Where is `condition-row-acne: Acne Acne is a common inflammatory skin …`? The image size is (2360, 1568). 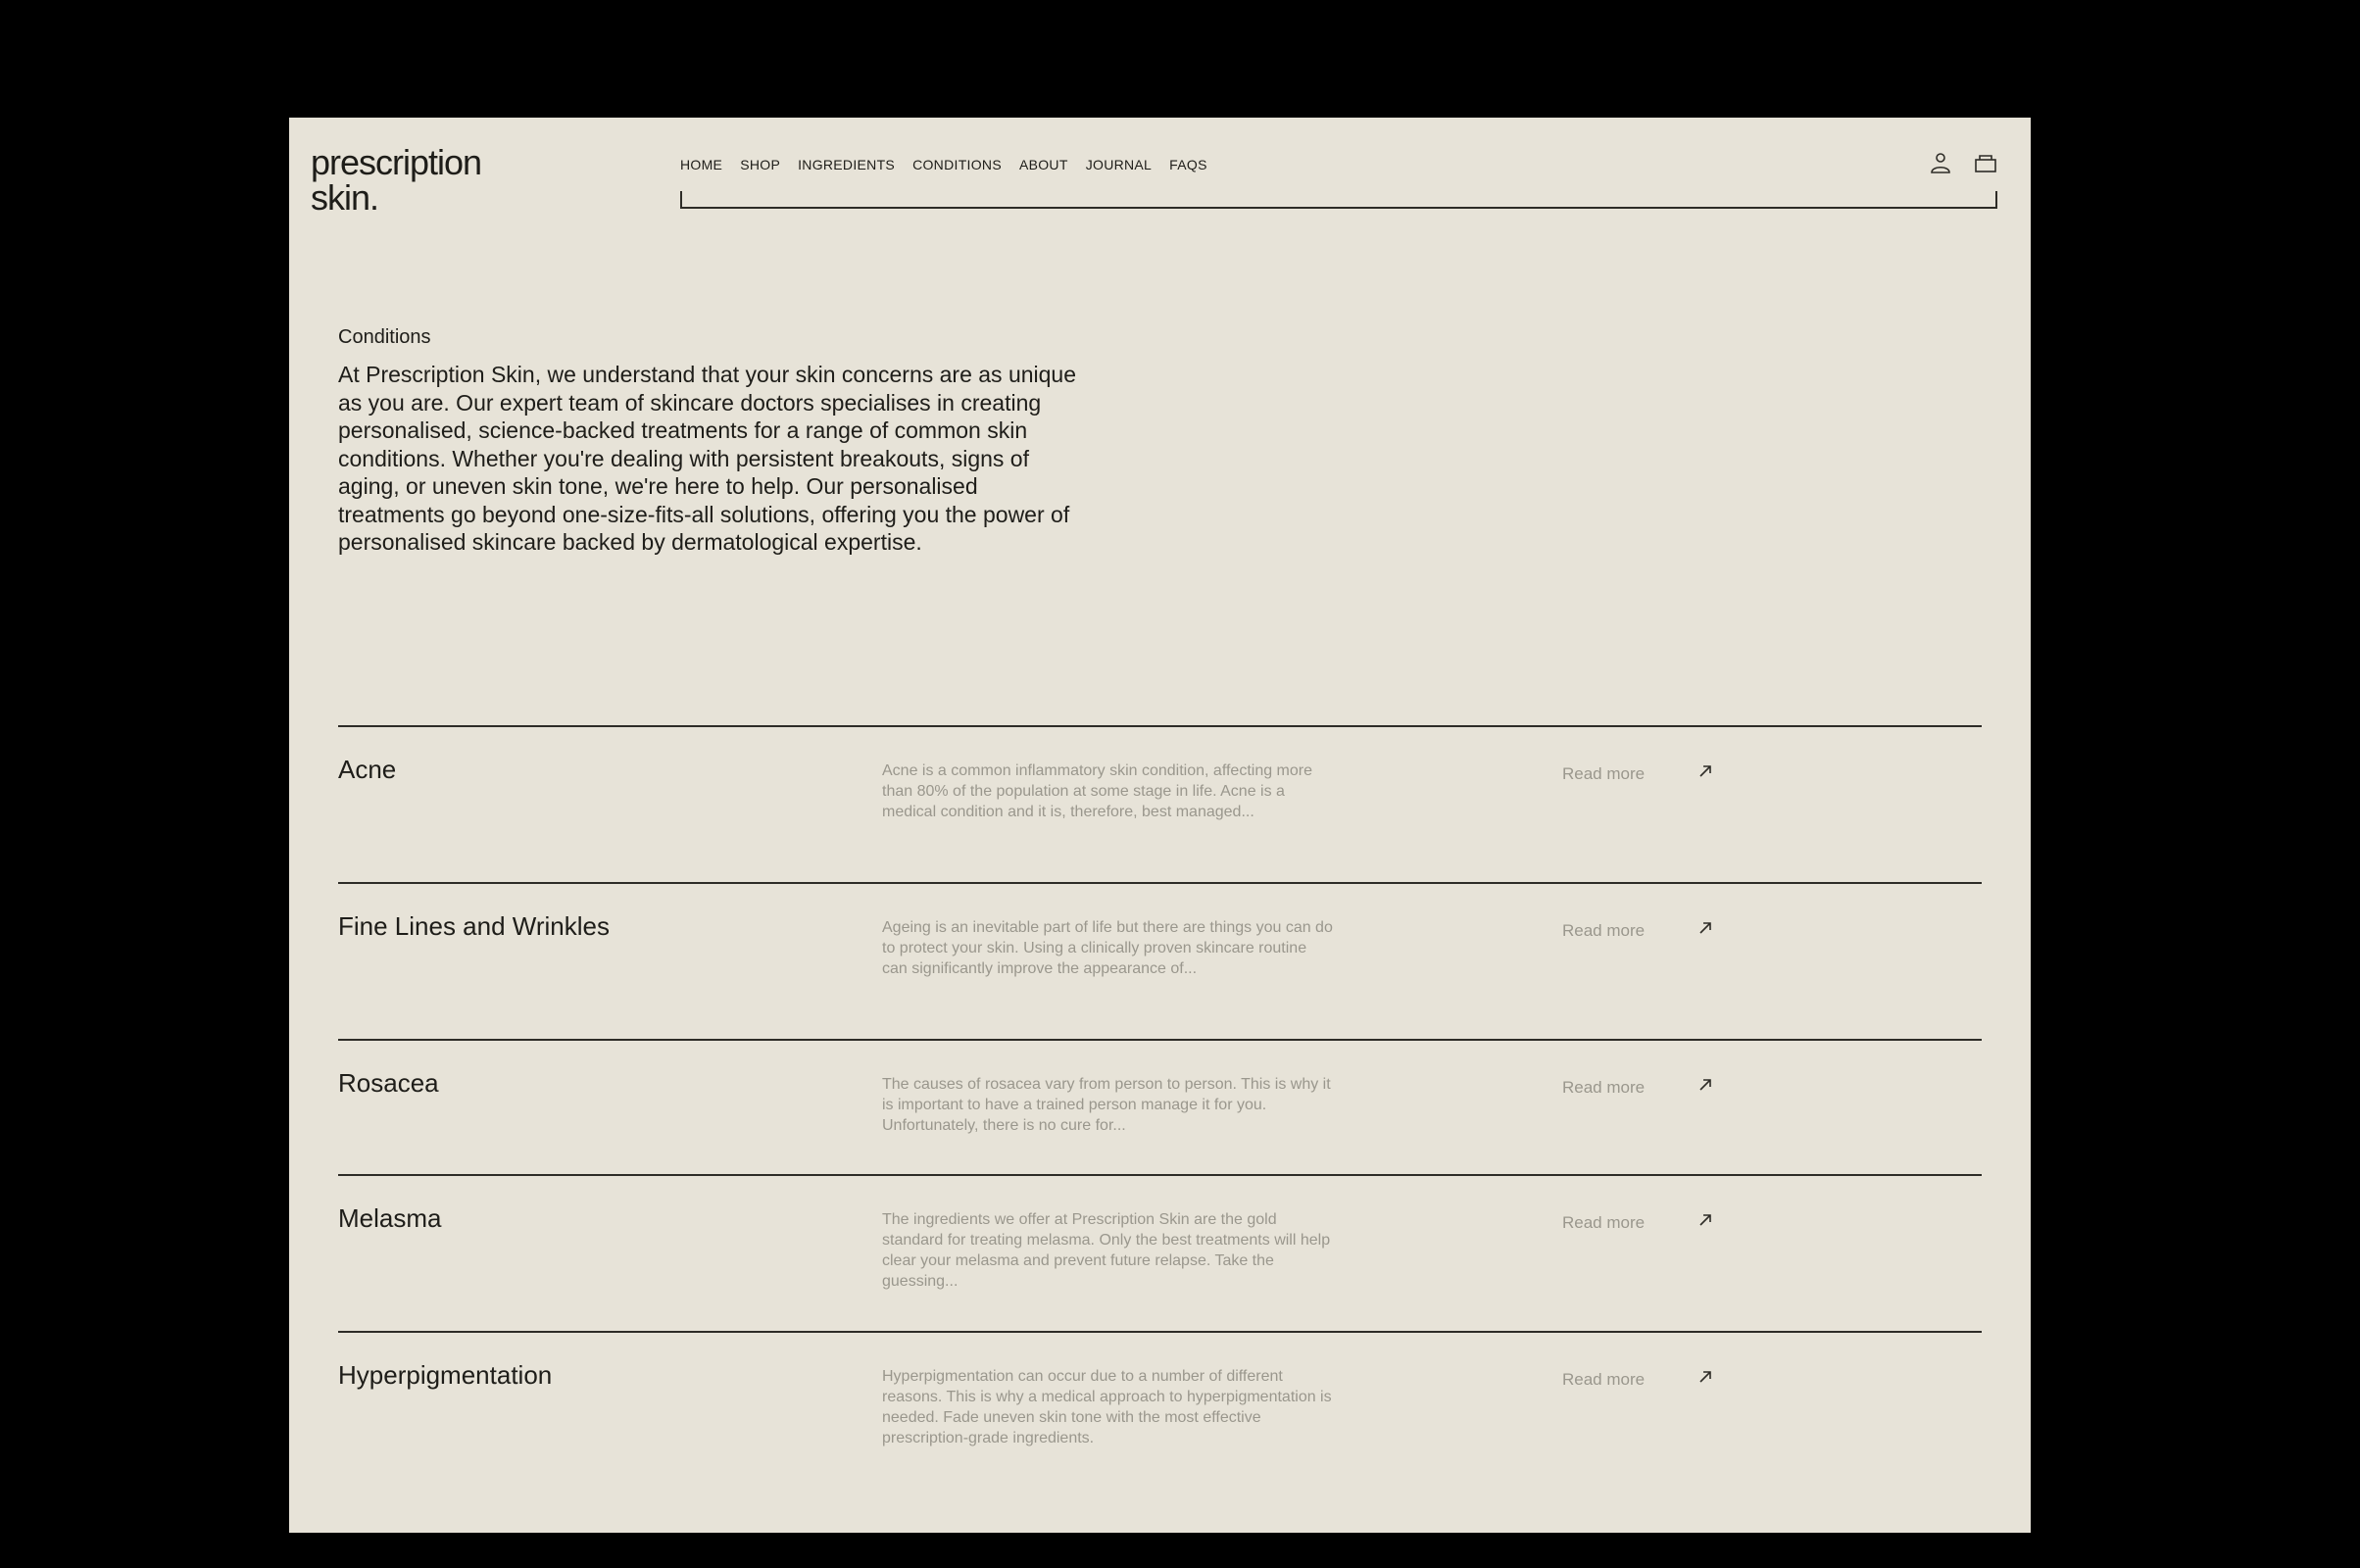
condition-row-acne: Acne Acne is a common inflammatory skin … is located at coordinates (1160, 803).